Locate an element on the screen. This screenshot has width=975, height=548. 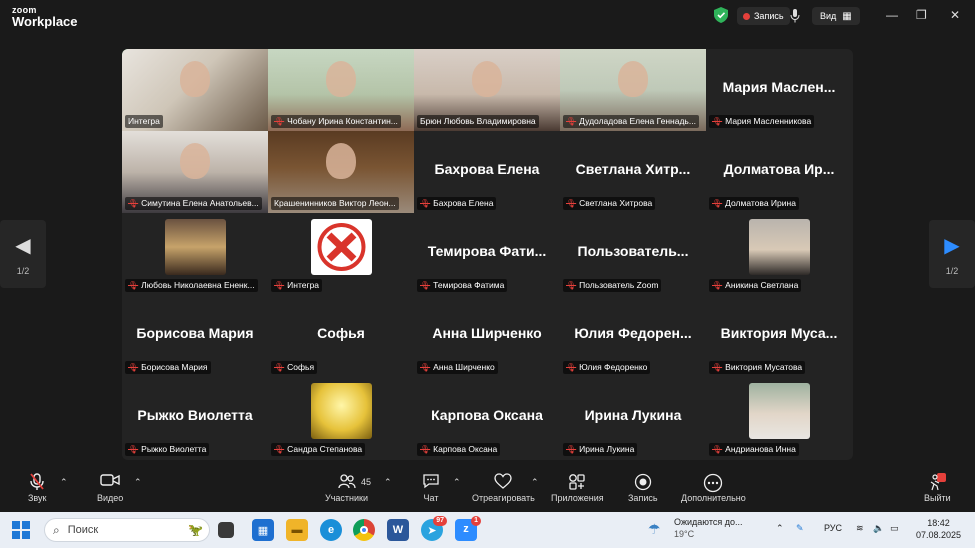
participant-name-large: Борисова Мария is located at coordinates (195, 333).